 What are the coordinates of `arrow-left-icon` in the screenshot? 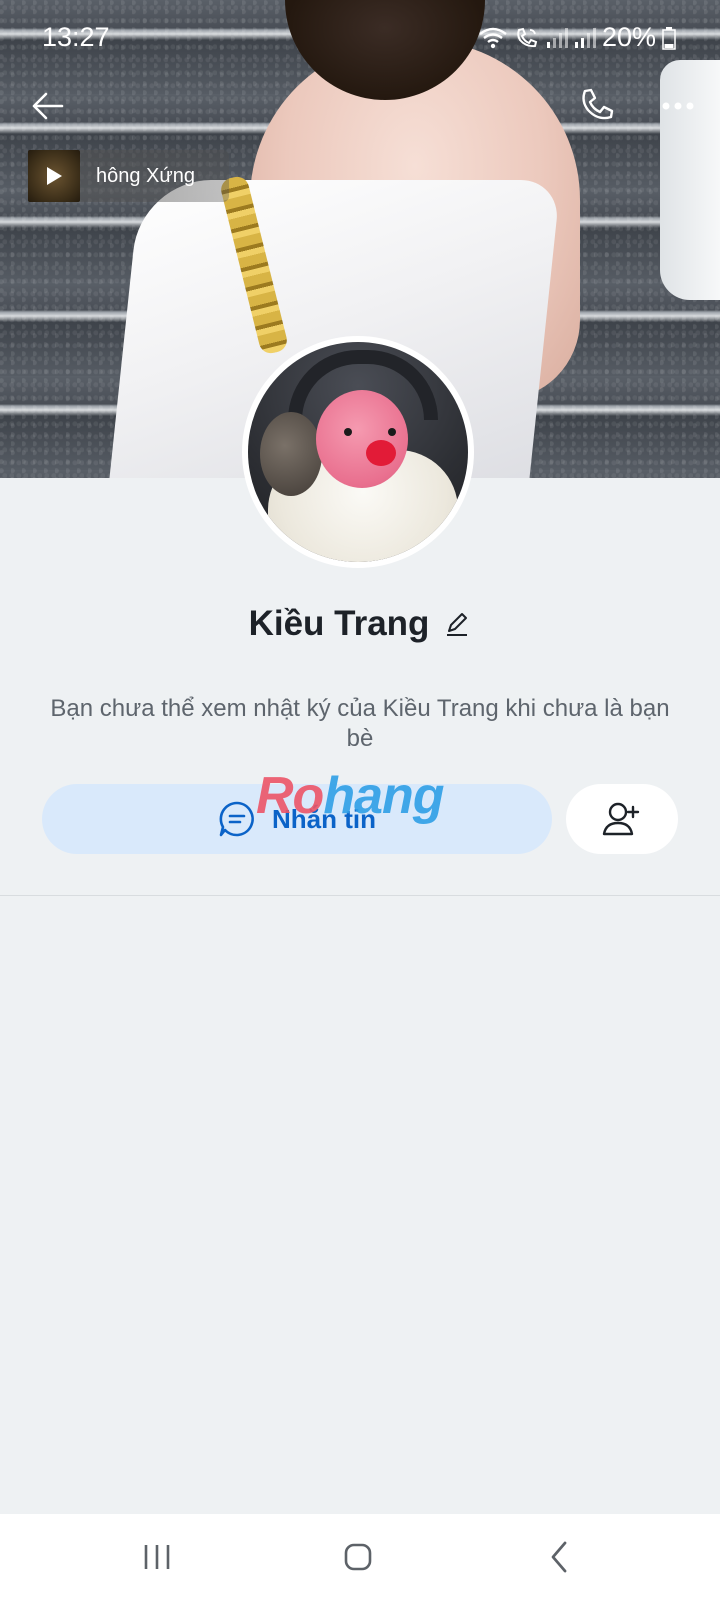 It's located at (48, 106).